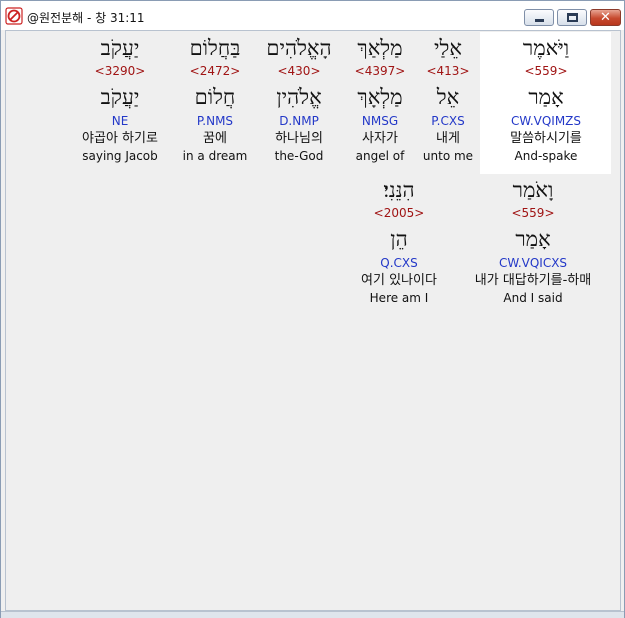  Describe the element at coordinates (299, 156) in the screenshot. I see `english-gloss: the-God` at that location.